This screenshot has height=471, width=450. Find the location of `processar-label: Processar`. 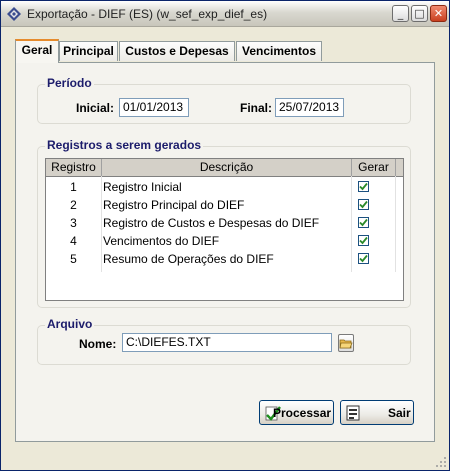

processar-label: Processar is located at coordinates (302, 413).